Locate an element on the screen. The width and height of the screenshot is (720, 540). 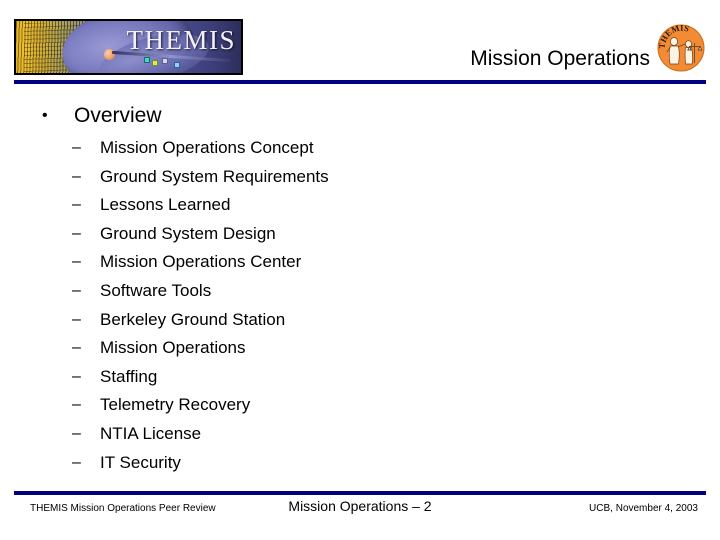
list-item: – IT Security is located at coordinates (360, 463).